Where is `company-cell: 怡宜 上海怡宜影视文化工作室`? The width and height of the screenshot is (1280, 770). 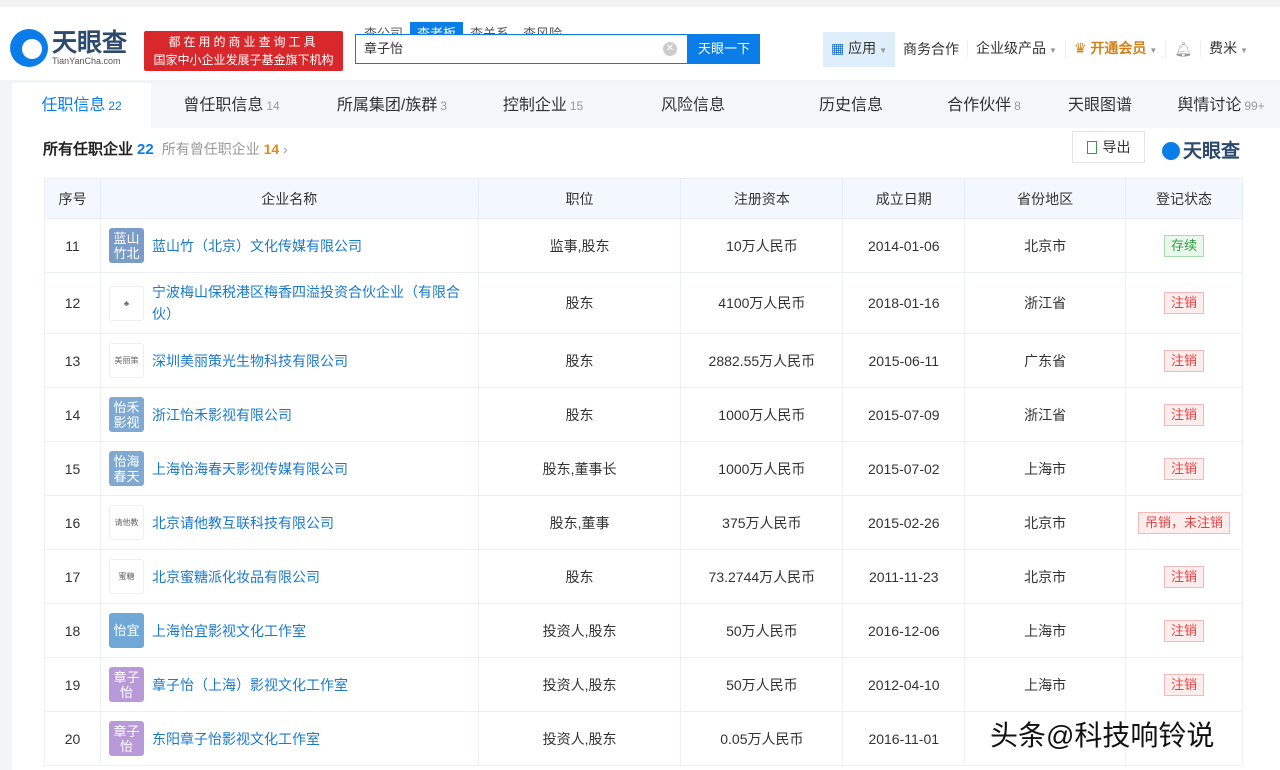
company-cell: 怡宜 上海怡宜影视文化工作室 is located at coordinates (289, 630).